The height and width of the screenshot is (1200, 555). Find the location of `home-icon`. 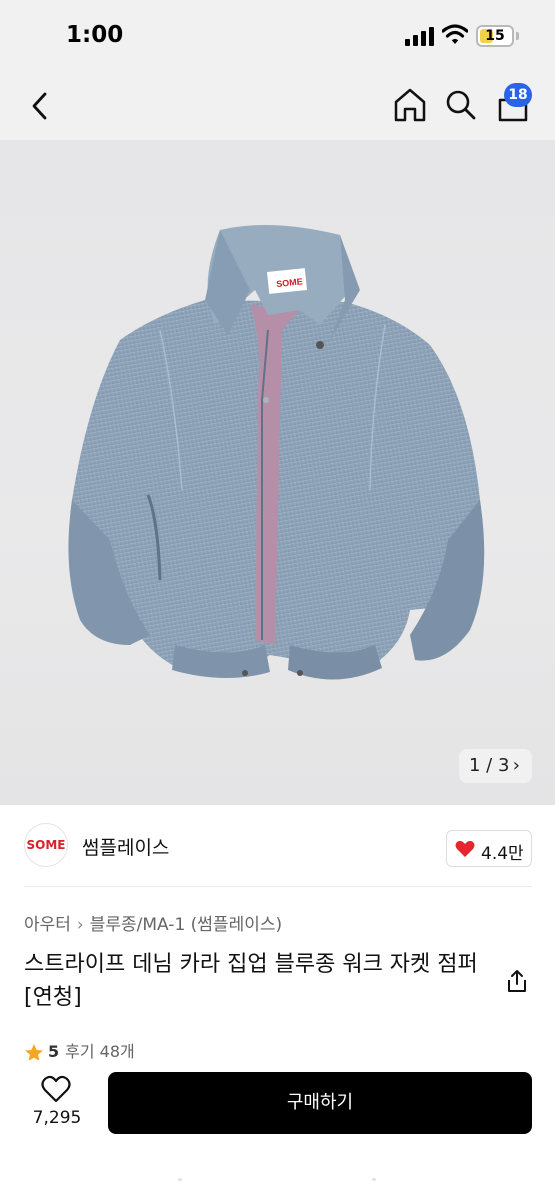

home-icon is located at coordinates (410, 105).